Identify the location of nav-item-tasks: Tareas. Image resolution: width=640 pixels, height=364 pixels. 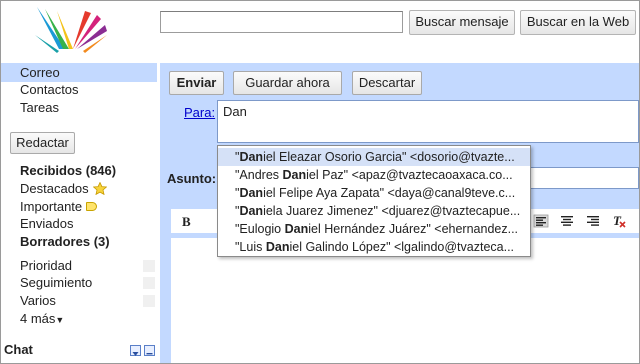
(39, 107).